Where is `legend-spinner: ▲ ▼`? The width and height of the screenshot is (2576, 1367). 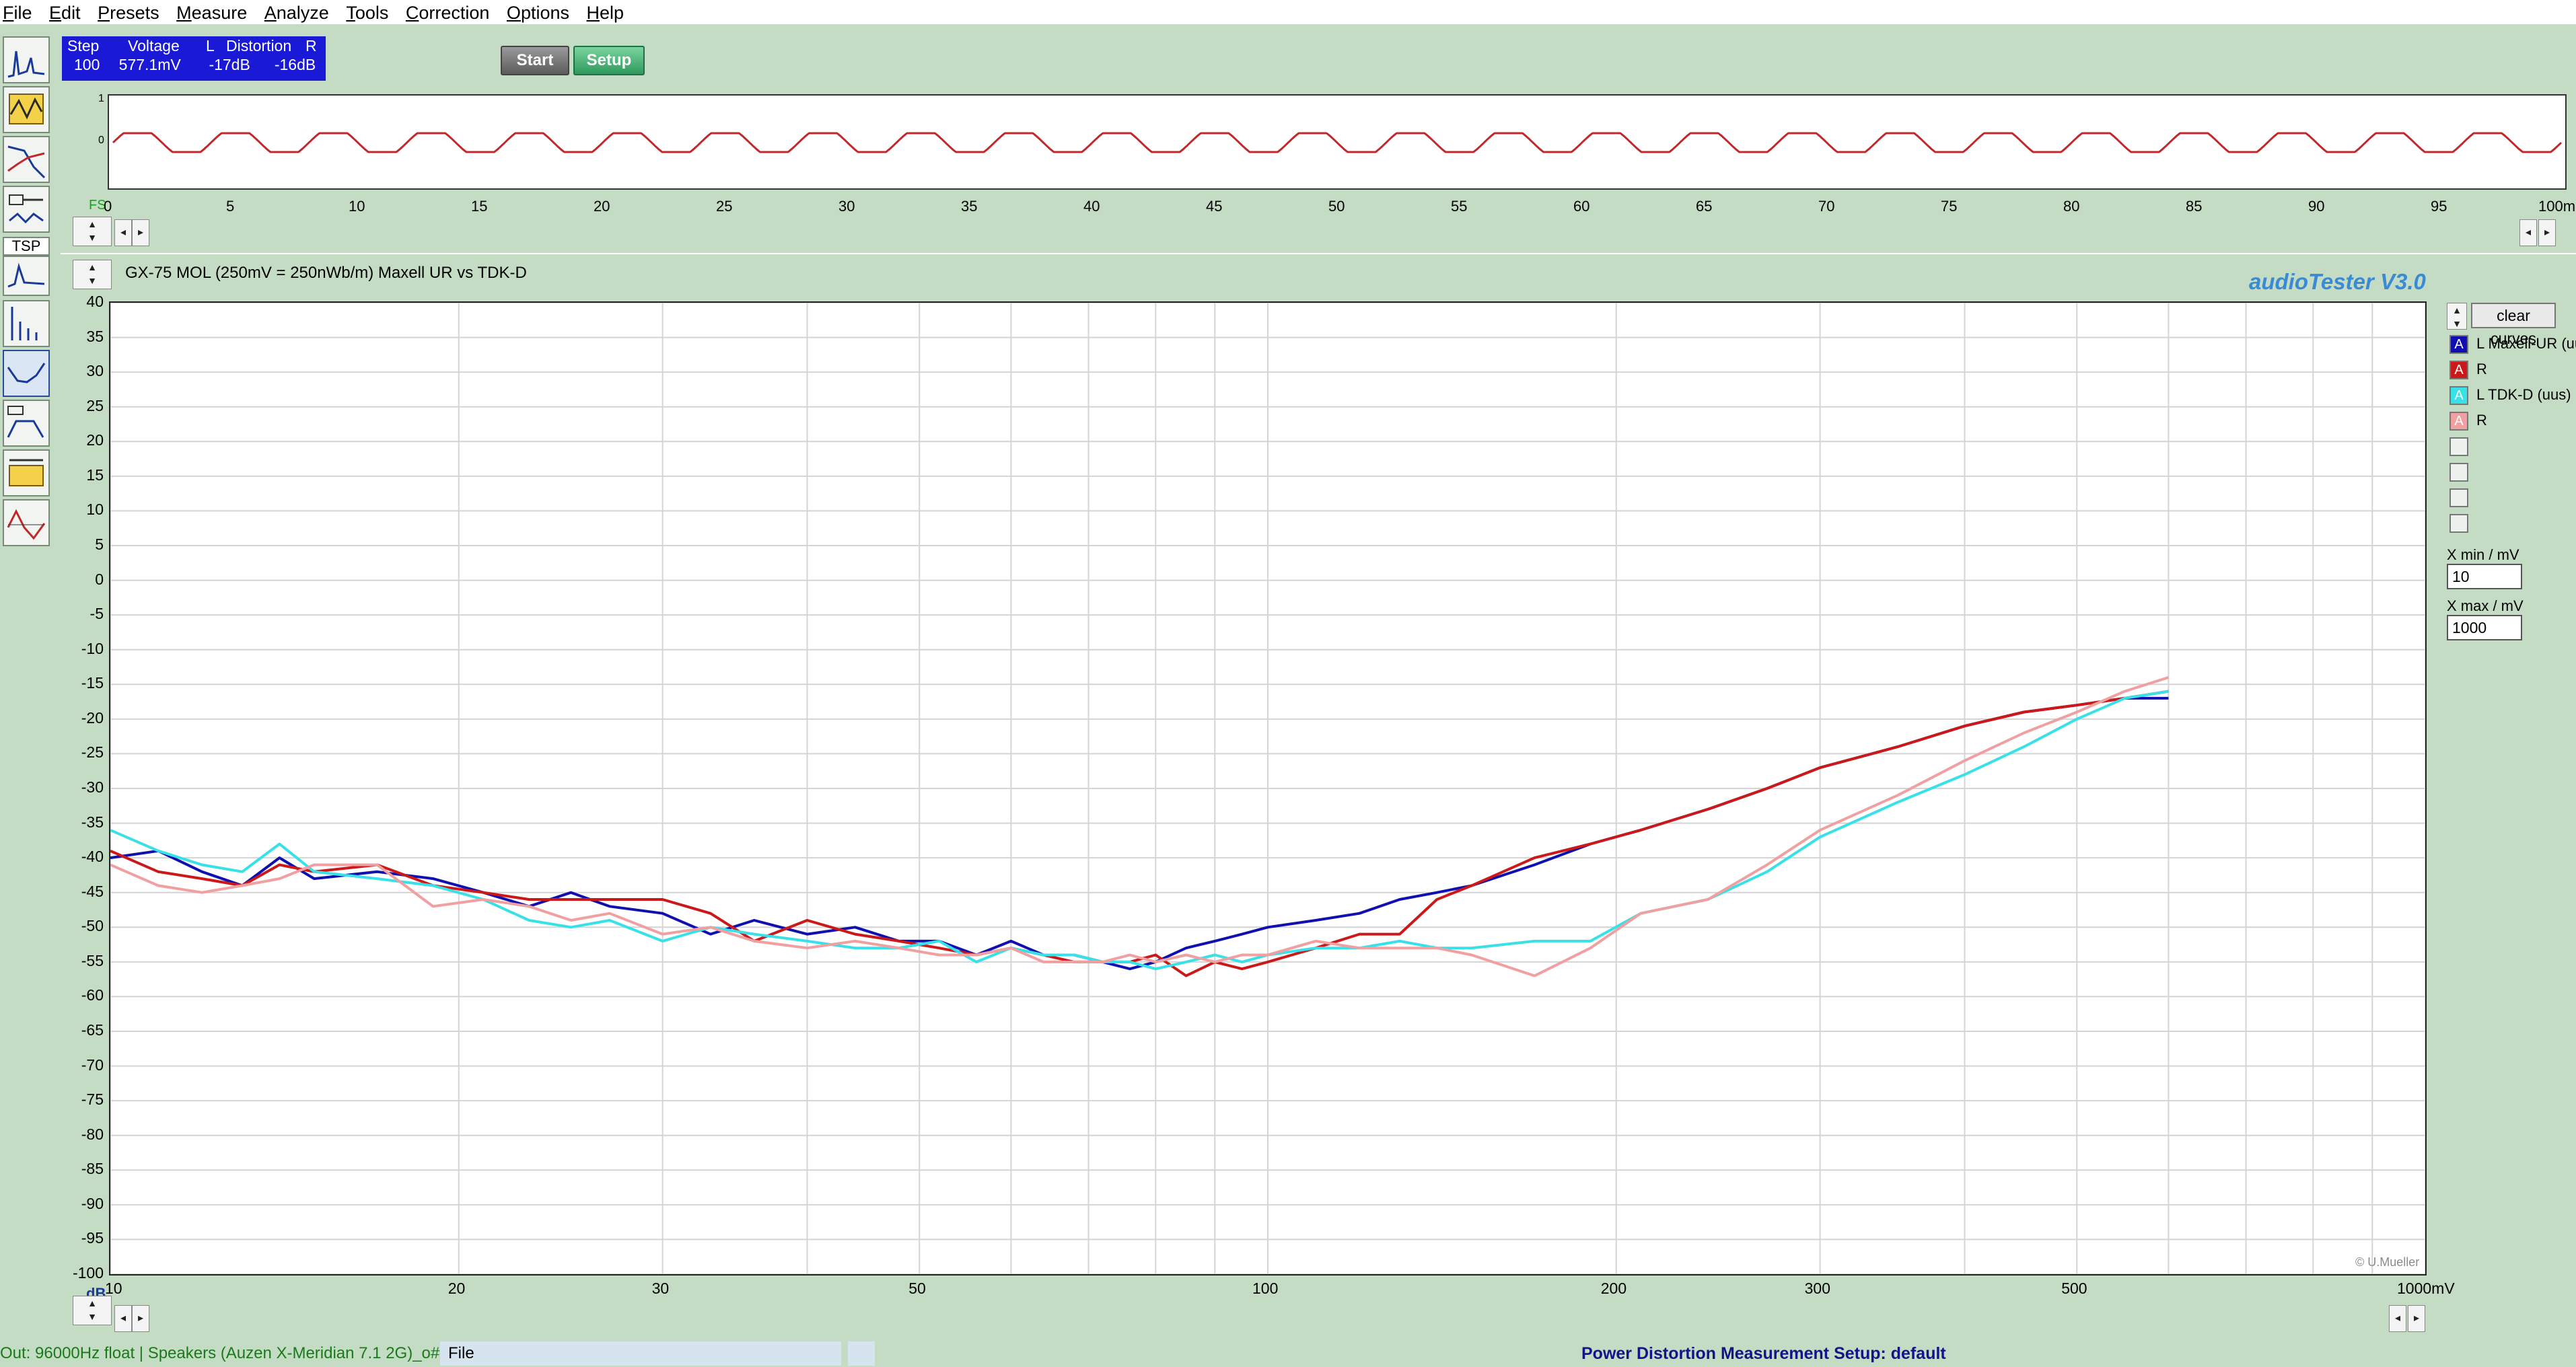
legend-spinner: ▲ ▼ is located at coordinates (2457, 317).